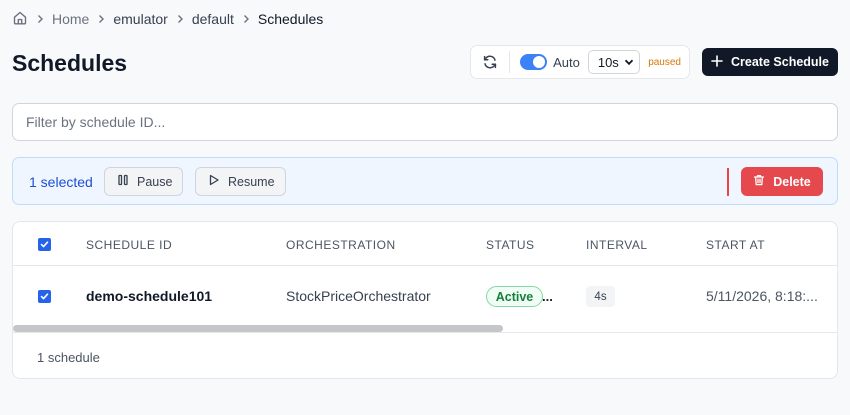  I want to click on column-header-status: STATUS, so click(510, 245).